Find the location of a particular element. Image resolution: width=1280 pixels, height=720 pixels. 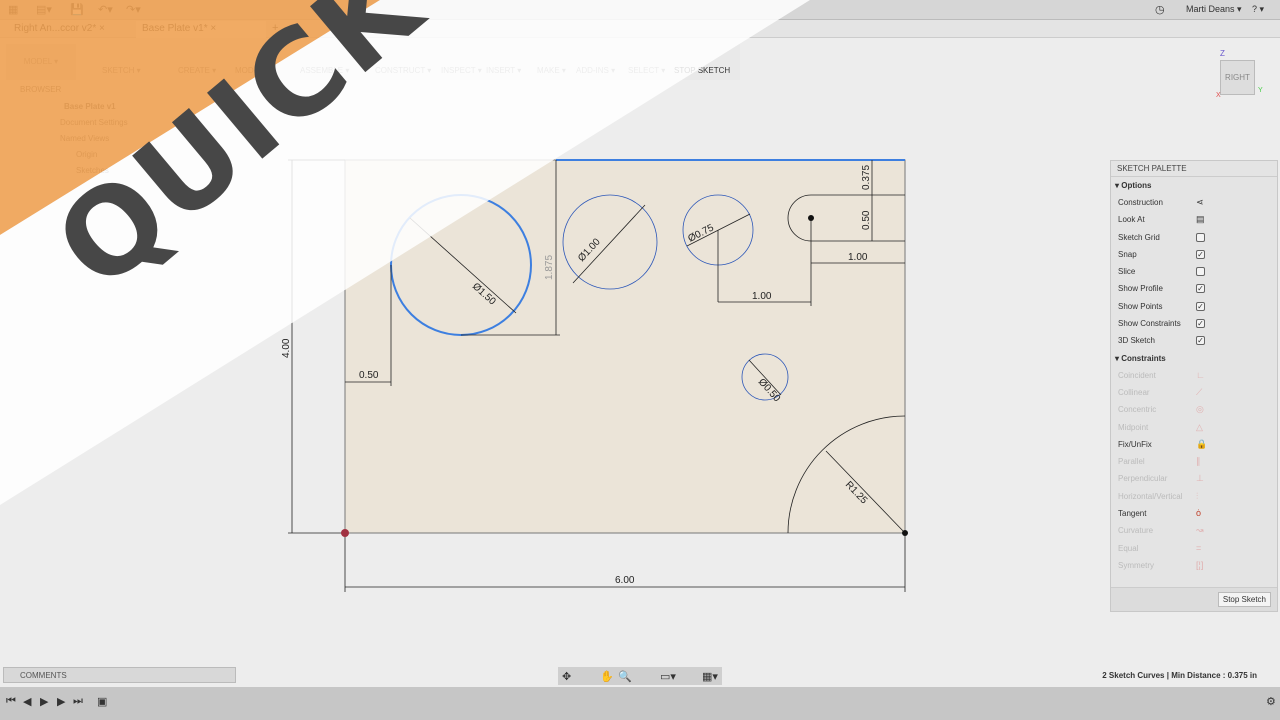

options-section-toggle: ▾ Options is located at coordinates (1194, 185).